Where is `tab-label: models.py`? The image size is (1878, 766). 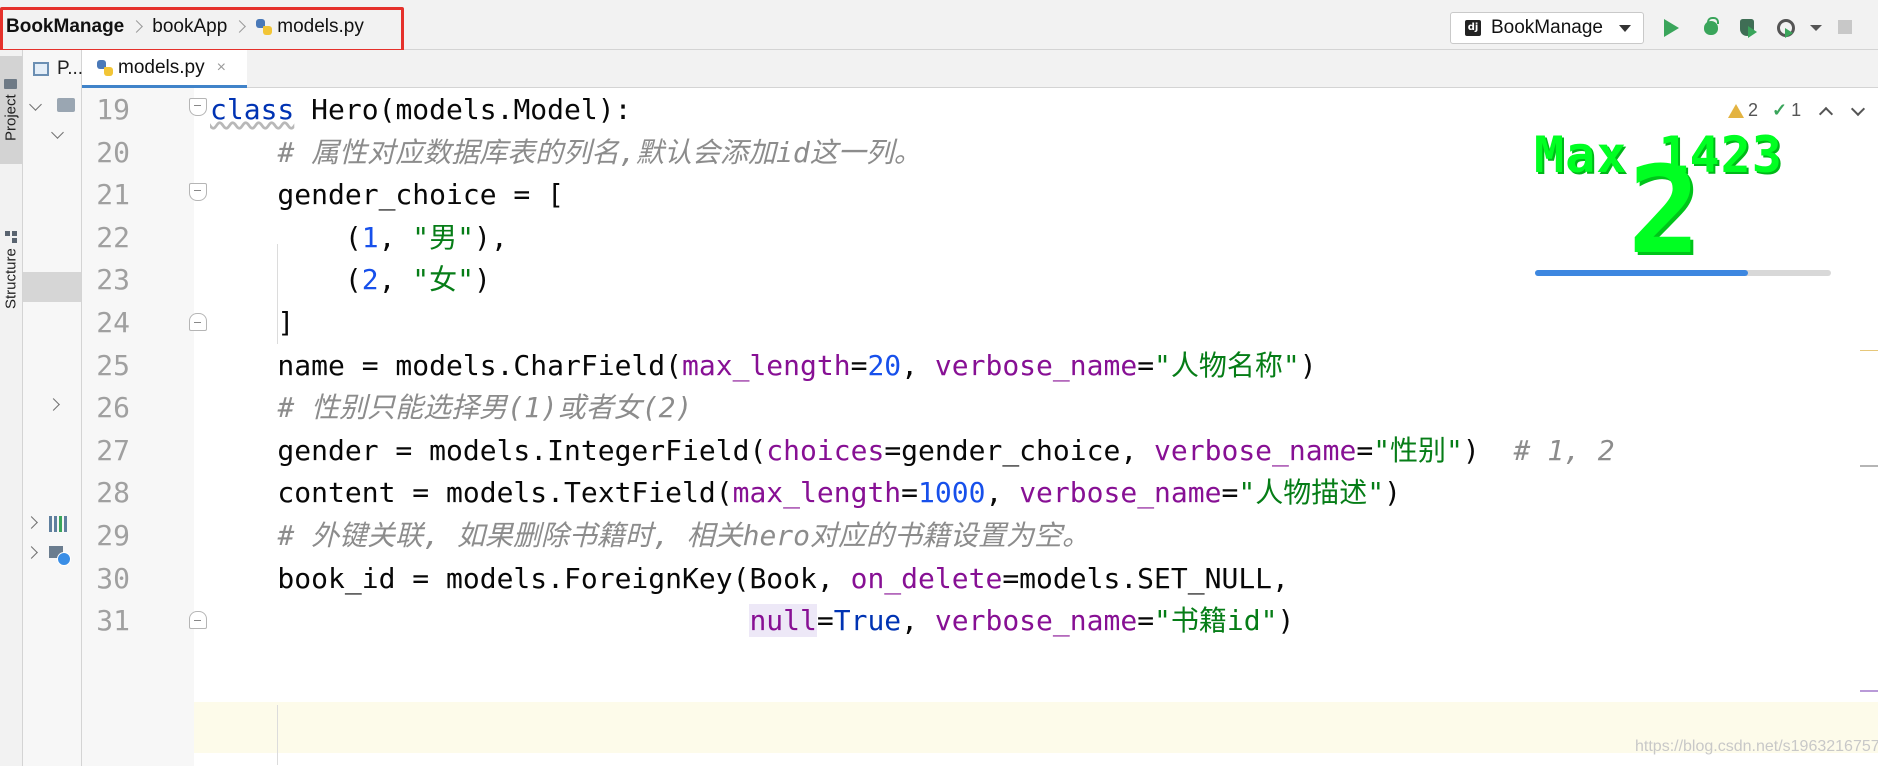
tab-label: models.py is located at coordinates (161, 67).